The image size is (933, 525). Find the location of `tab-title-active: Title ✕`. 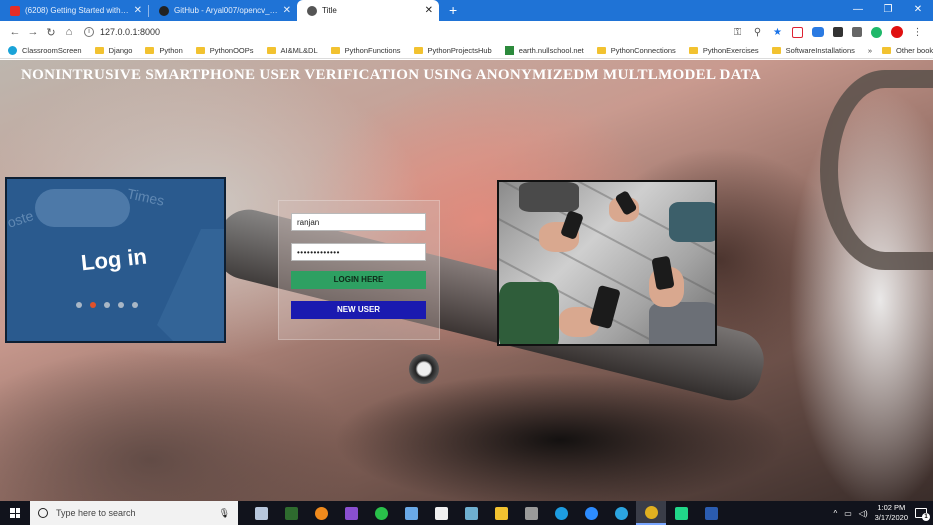

tab-title-active: Title ✕ is located at coordinates (368, 10).